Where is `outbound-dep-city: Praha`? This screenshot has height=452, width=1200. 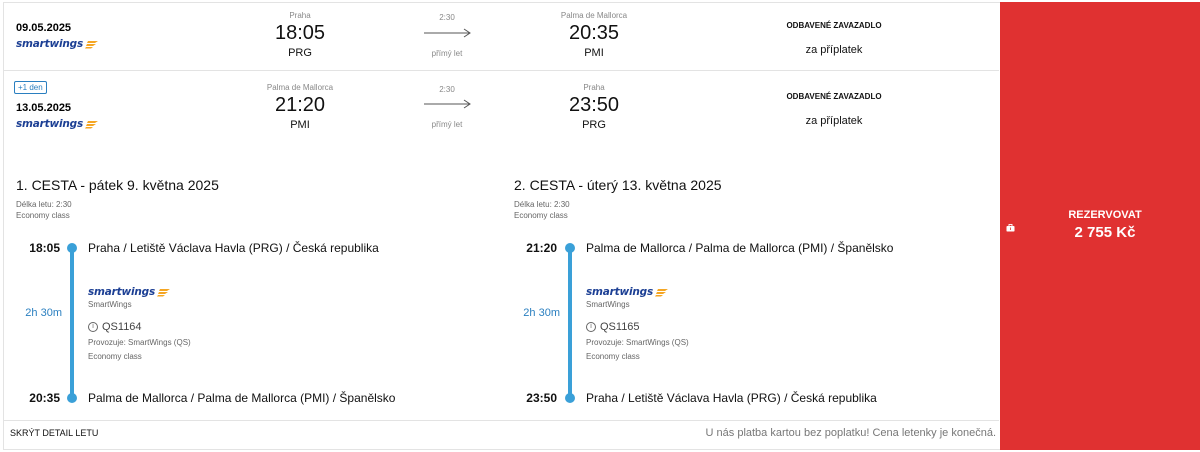 outbound-dep-city: Praha is located at coordinates (300, 15).